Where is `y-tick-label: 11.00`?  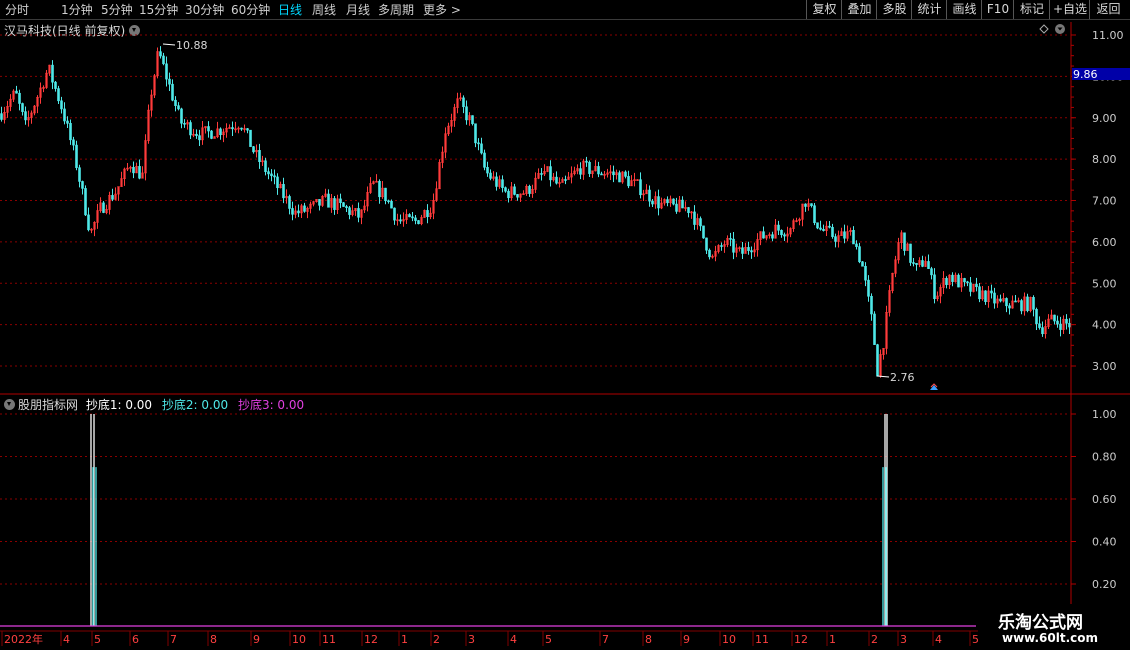 y-tick-label: 11.00 is located at coordinates (1108, 35).